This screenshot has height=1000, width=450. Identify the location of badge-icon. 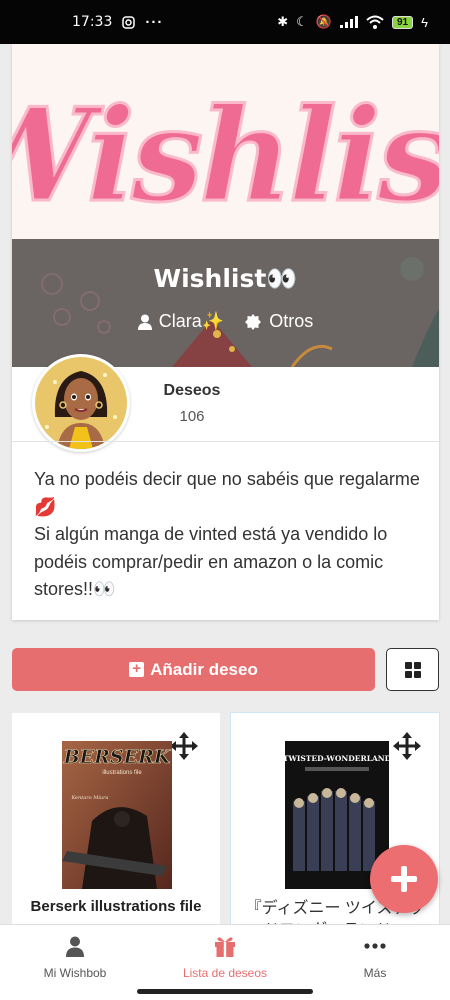
(253, 321).